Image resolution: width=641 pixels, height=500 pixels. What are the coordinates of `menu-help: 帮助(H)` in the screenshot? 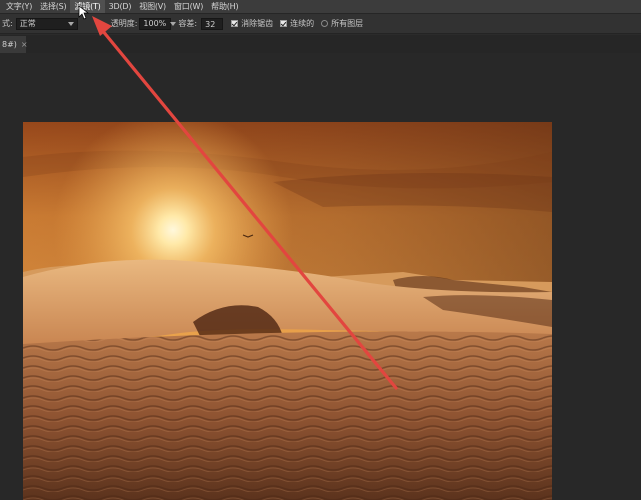 It's located at (224, 6).